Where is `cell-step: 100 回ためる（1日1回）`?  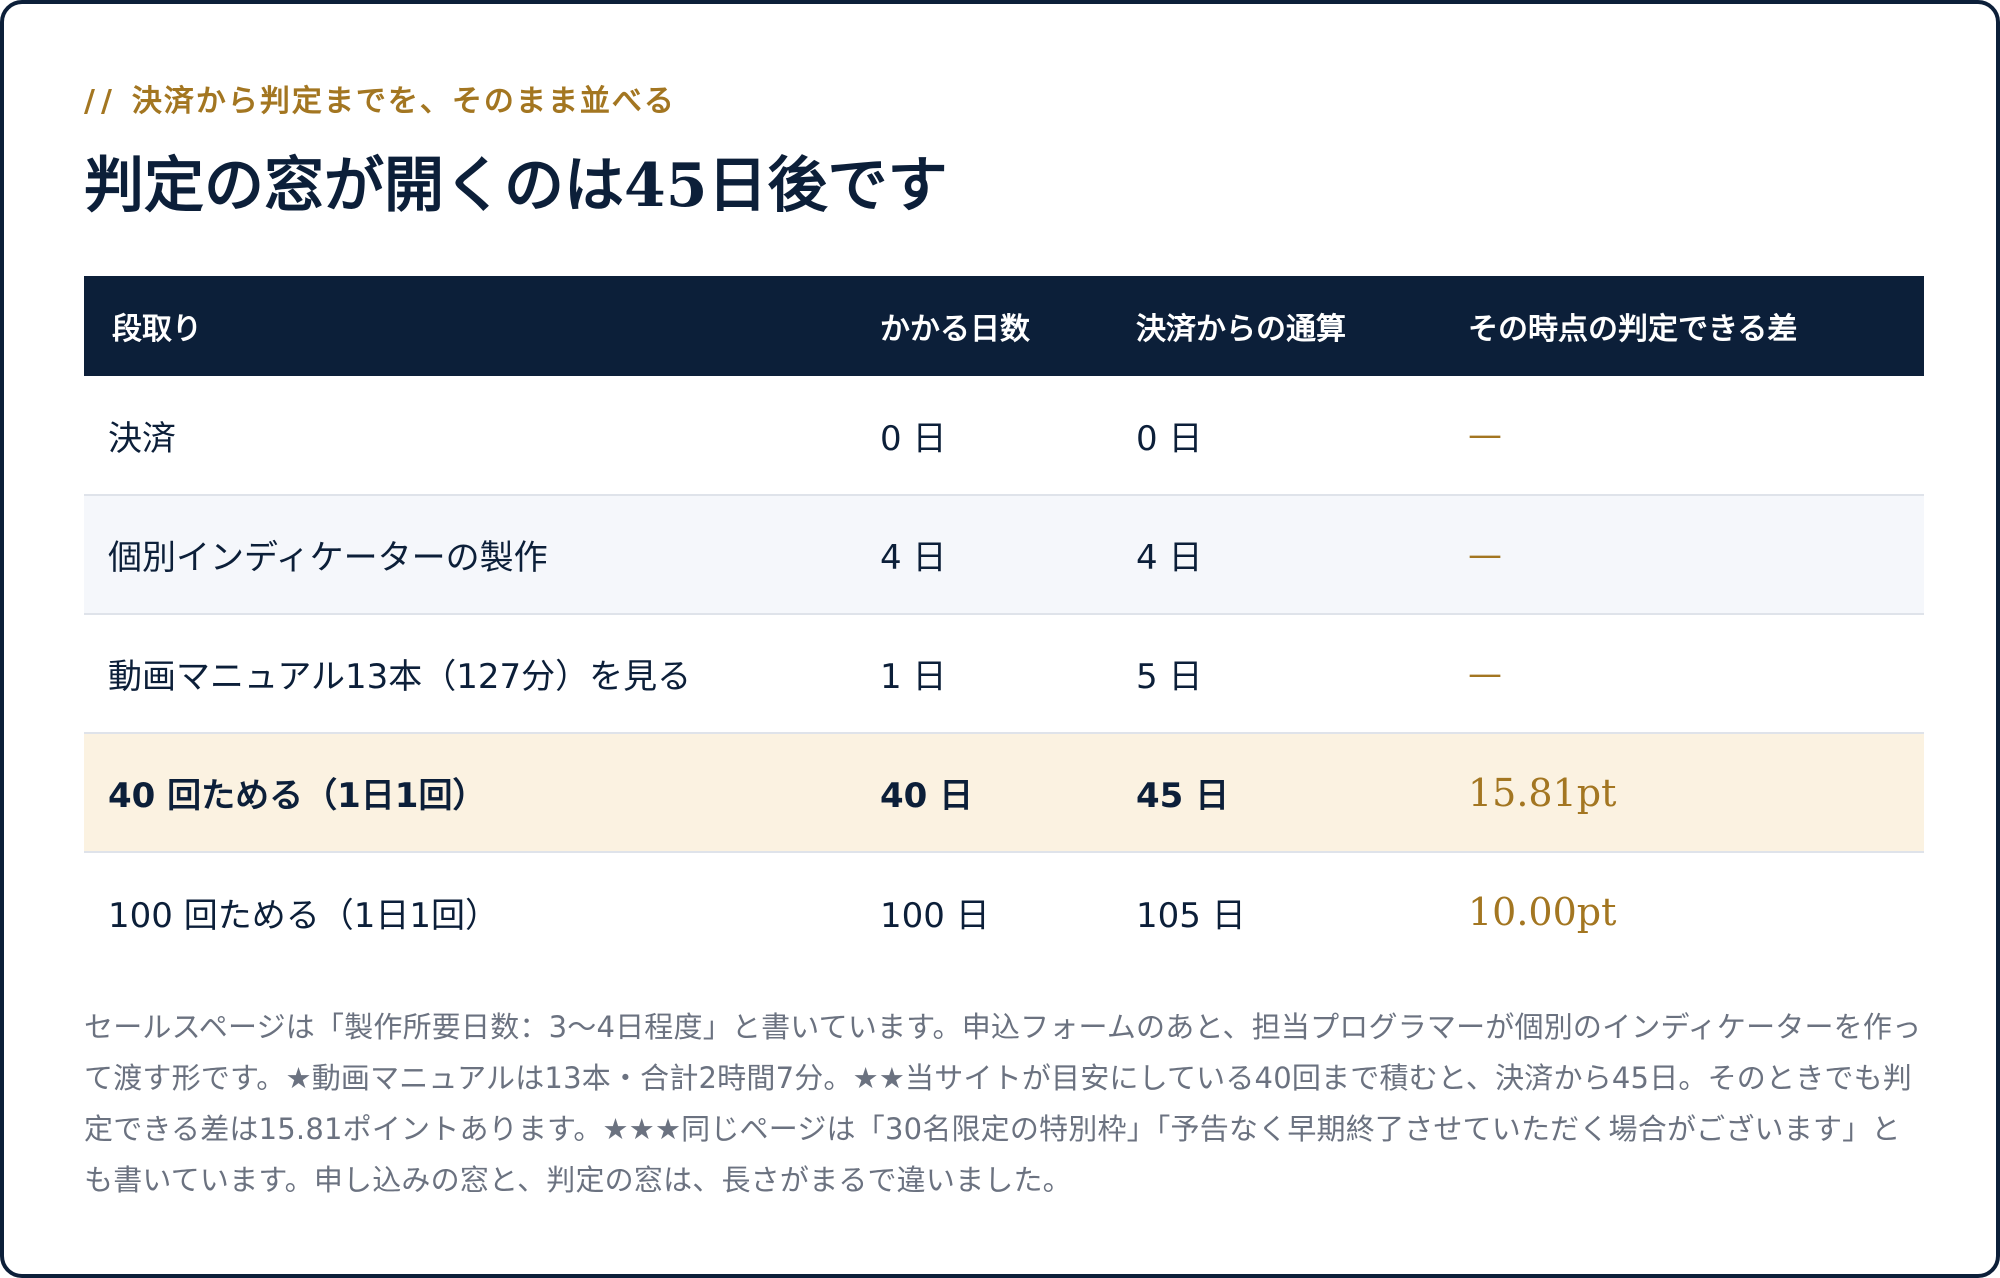 cell-step: 100 回ためる（1日1回） is located at coordinates (303, 915).